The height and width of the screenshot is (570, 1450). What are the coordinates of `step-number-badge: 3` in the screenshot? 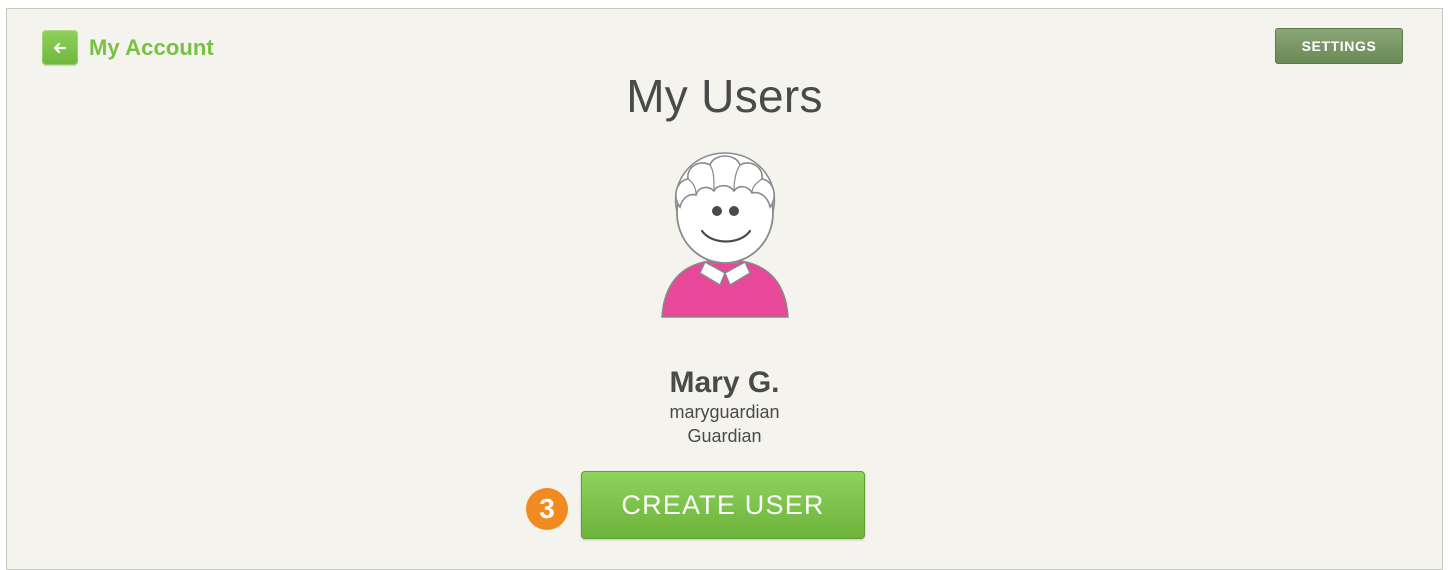 It's located at (547, 509).